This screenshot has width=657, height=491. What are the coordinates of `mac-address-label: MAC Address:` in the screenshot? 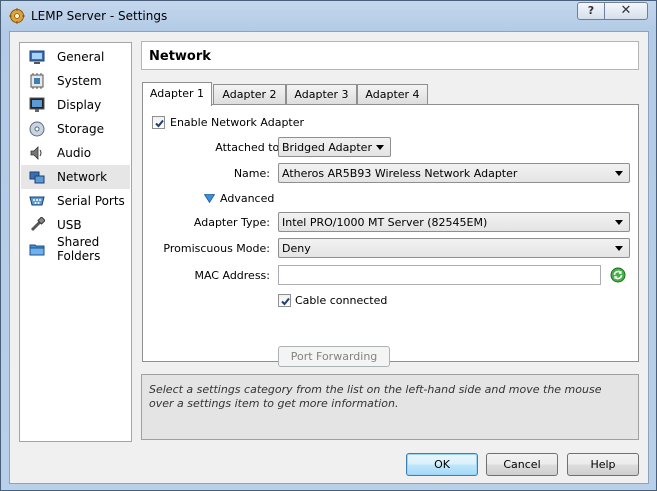 It's located at (232, 275).